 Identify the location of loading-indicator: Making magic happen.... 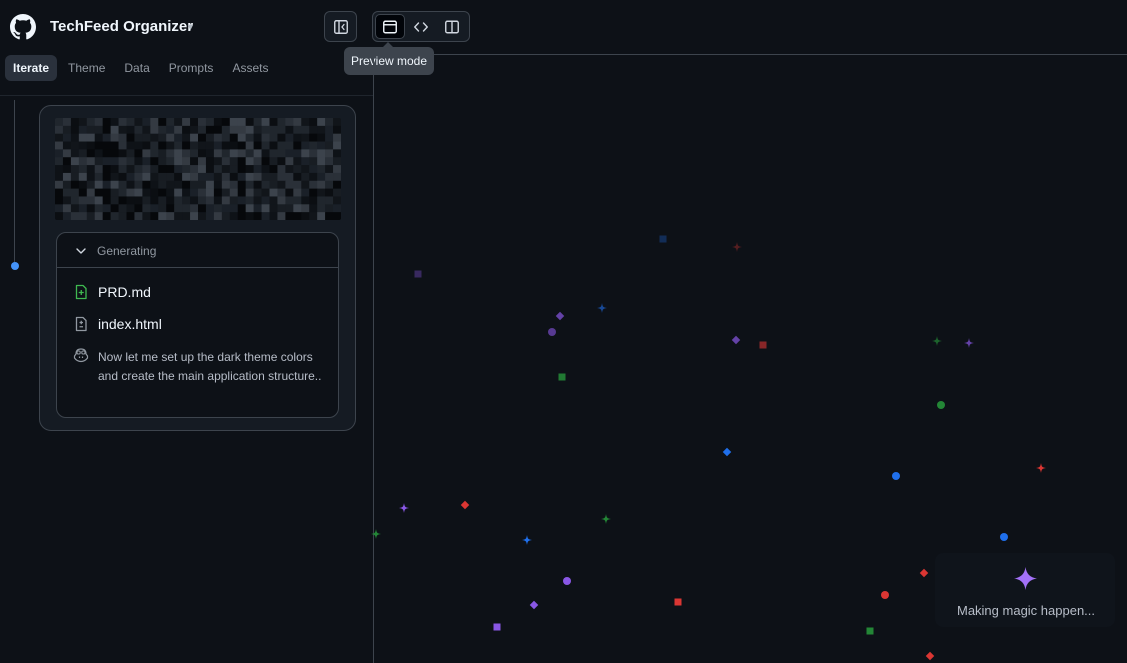
(1025, 590).